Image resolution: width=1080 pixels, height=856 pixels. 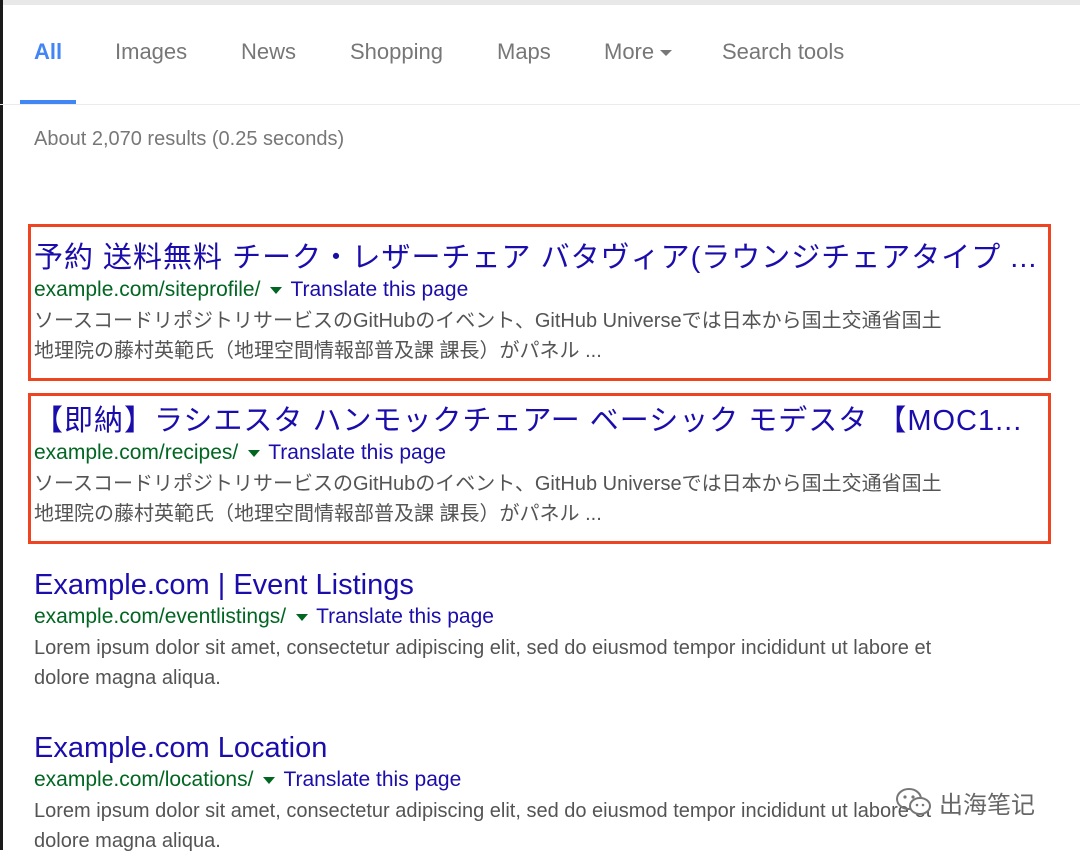 What do you see at coordinates (539, 748) in the screenshot?
I see `result-title-link: Example.com Location` at bounding box center [539, 748].